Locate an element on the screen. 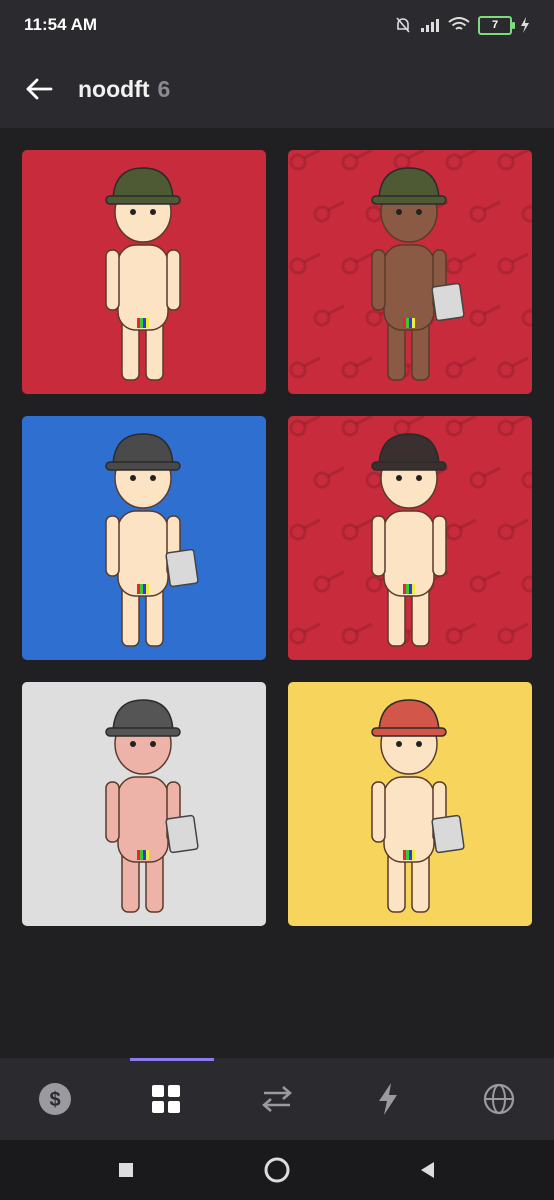 This screenshot has height=1200, width=554. system-nav-bar is located at coordinates (277, 1170).